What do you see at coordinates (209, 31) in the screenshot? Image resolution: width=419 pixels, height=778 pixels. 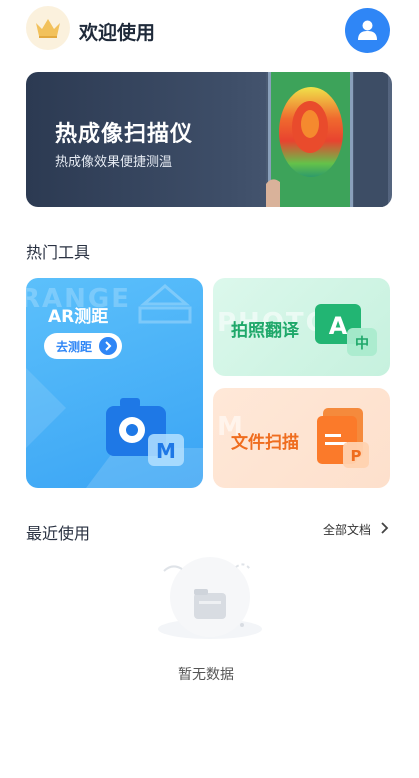 I see `app-header: 欢迎使用` at bounding box center [209, 31].